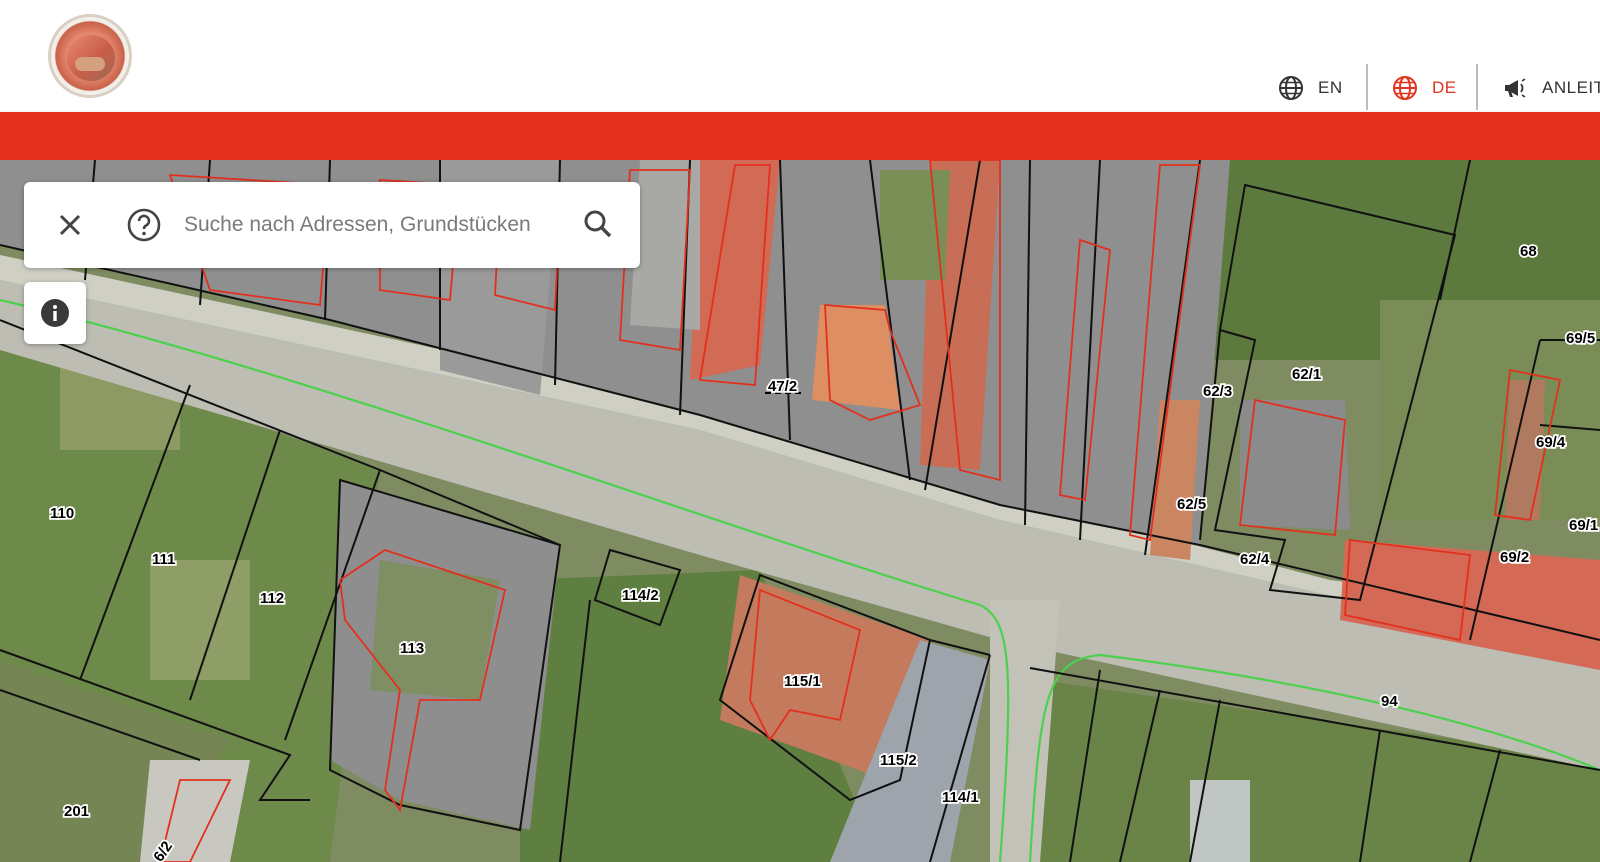 Image resolution: width=1600 pixels, height=862 pixels. What do you see at coordinates (1444, 87) in the screenshot?
I see `language-de-label: DE` at bounding box center [1444, 87].